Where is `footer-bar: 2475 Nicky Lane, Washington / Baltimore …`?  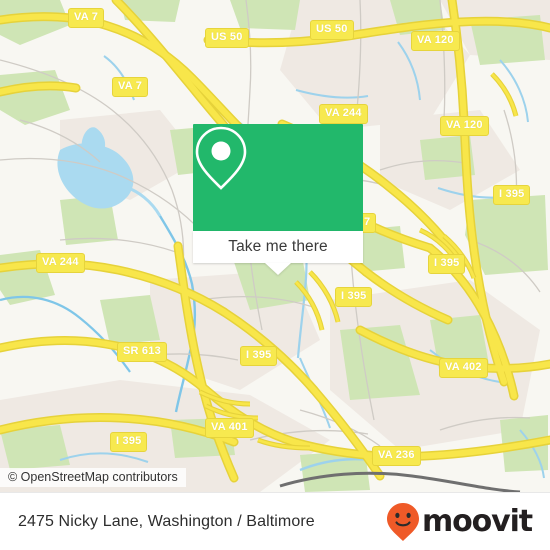
footer-bar: 2475 Nicky Lane, Washington / Baltimore … is located at coordinates (275, 521).